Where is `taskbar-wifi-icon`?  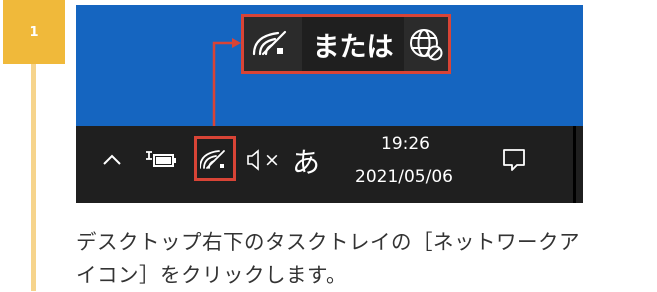 taskbar-wifi-icon is located at coordinates (216, 158).